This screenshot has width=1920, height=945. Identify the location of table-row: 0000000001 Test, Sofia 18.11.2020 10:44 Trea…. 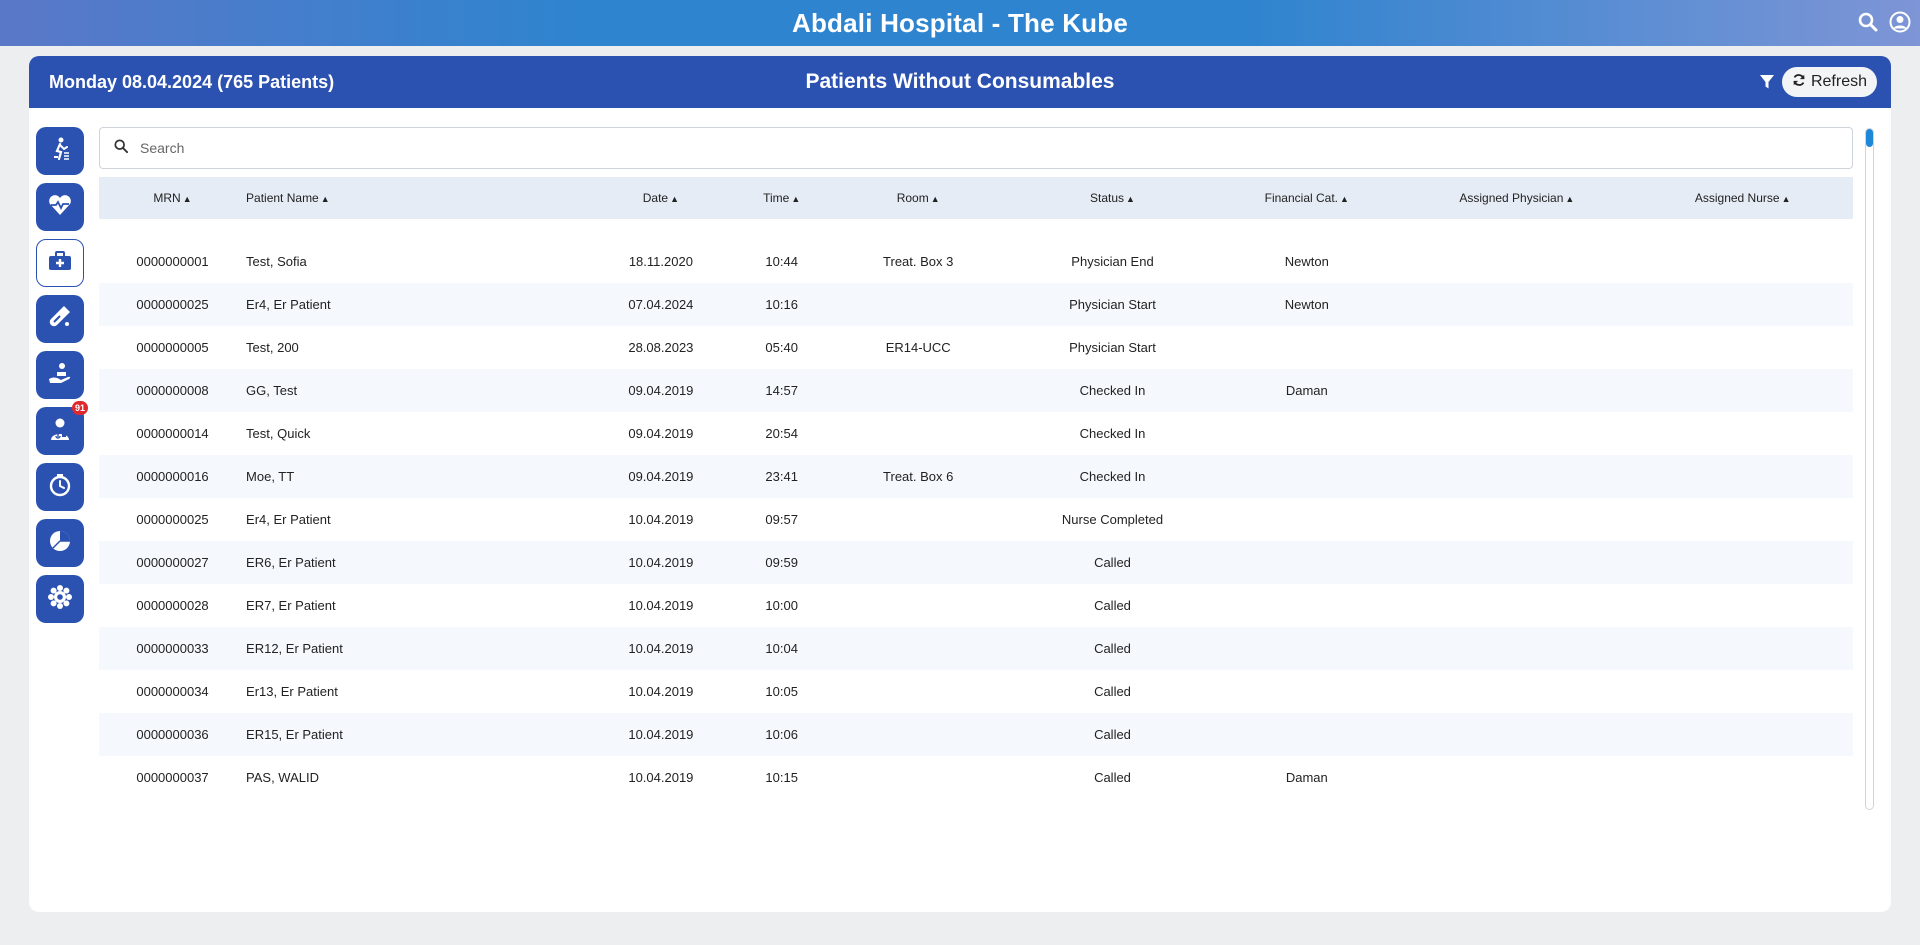
(976, 261).